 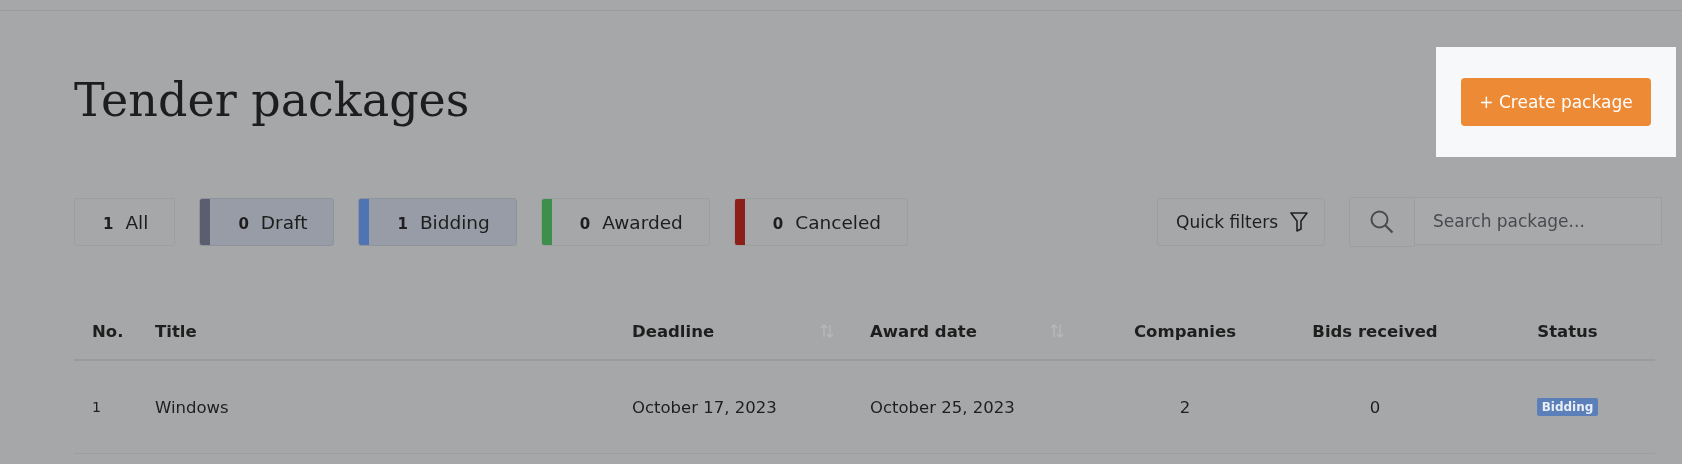 I want to click on search-button, so click(x=1382, y=222).